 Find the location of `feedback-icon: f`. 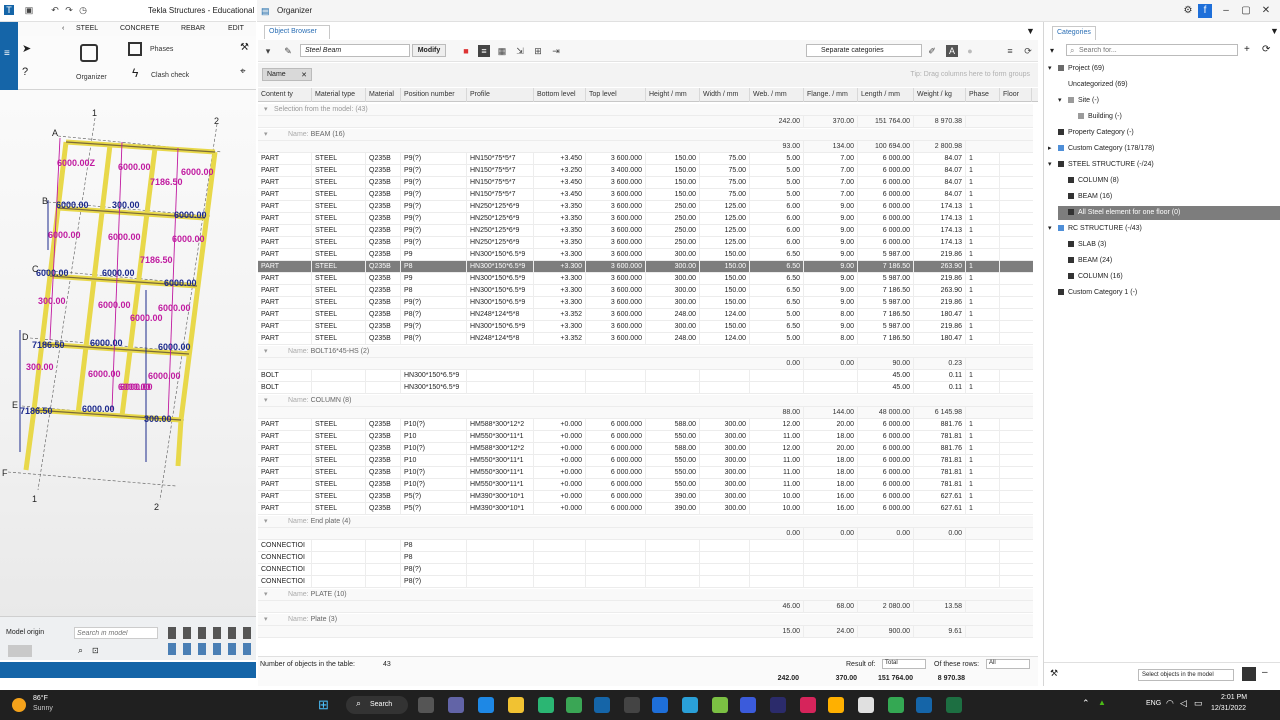

feedback-icon: f is located at coordinates (1205, 11).